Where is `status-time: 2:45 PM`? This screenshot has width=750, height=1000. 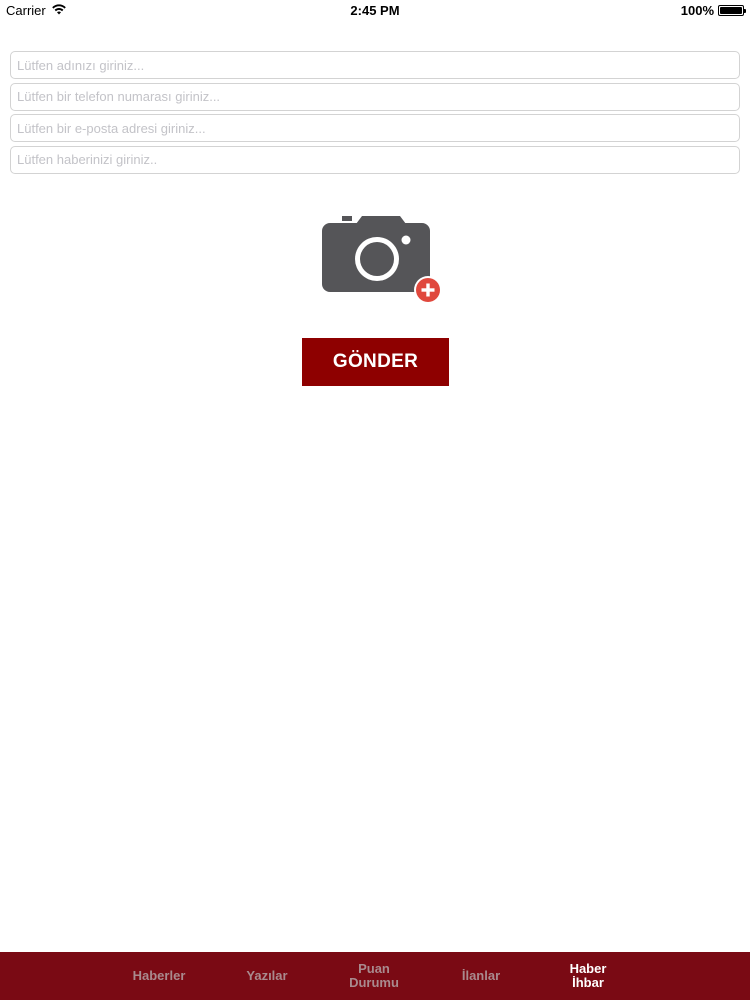 status-time: 2:45 PM is located at coordinates (375, 10).